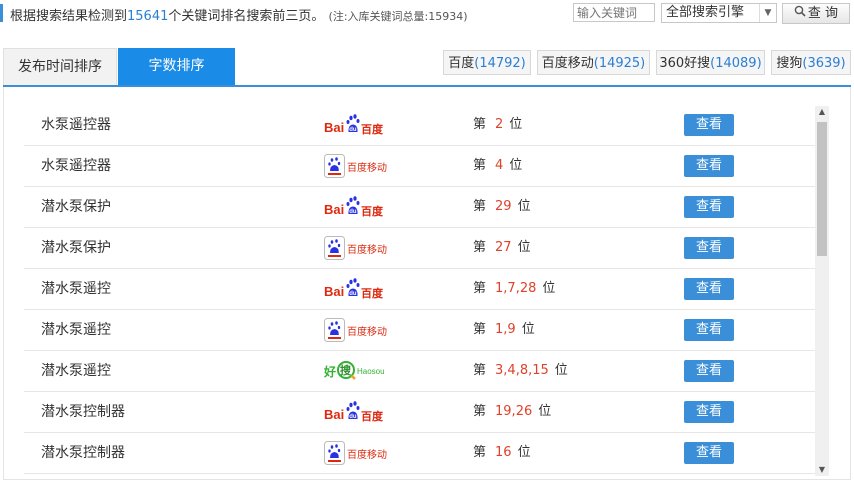 The width and height of the screenshot is (854, 480). I want to click on rank-position: 16, so click(503, 452).